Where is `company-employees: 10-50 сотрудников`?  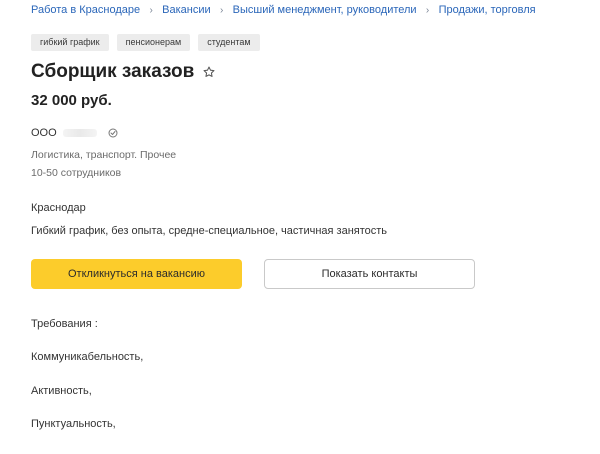
company-employees: 10-50 сотрудников is located at coordinates (76, 173).